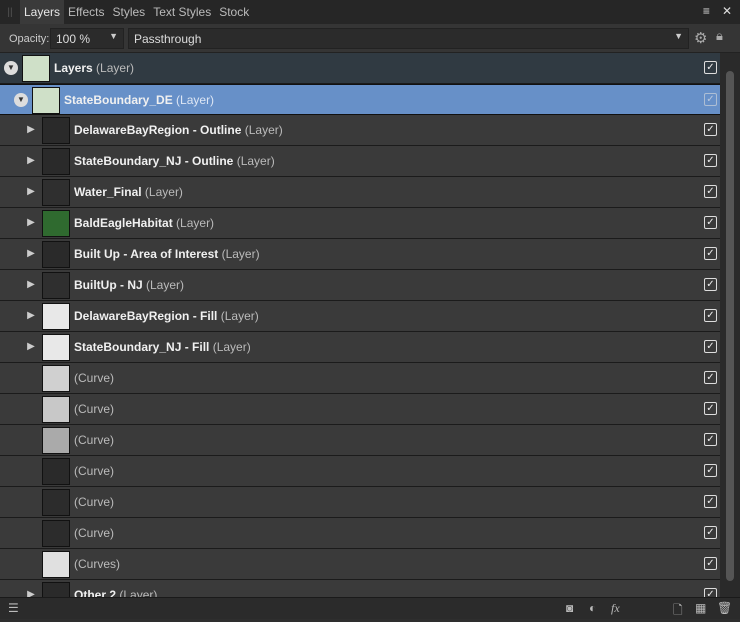 The width and height of the screenshot is (740, 622). What do you see at coordinates (360, 68) in the screenshot?
I see `layer-row: ▼ Layers (Layer) ✓` at bounding box center [360, 68].